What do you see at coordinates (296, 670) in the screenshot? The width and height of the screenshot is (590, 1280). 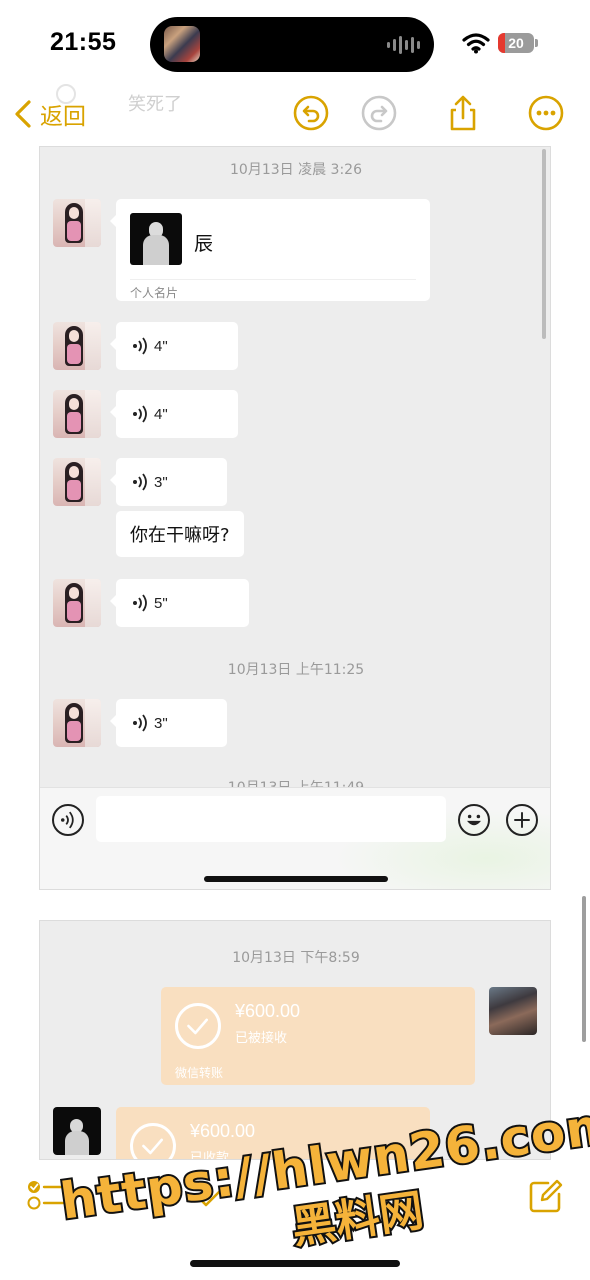 I see `chat-timestamp: 10月13日 上午11:25` at bounding box center [296, 670].